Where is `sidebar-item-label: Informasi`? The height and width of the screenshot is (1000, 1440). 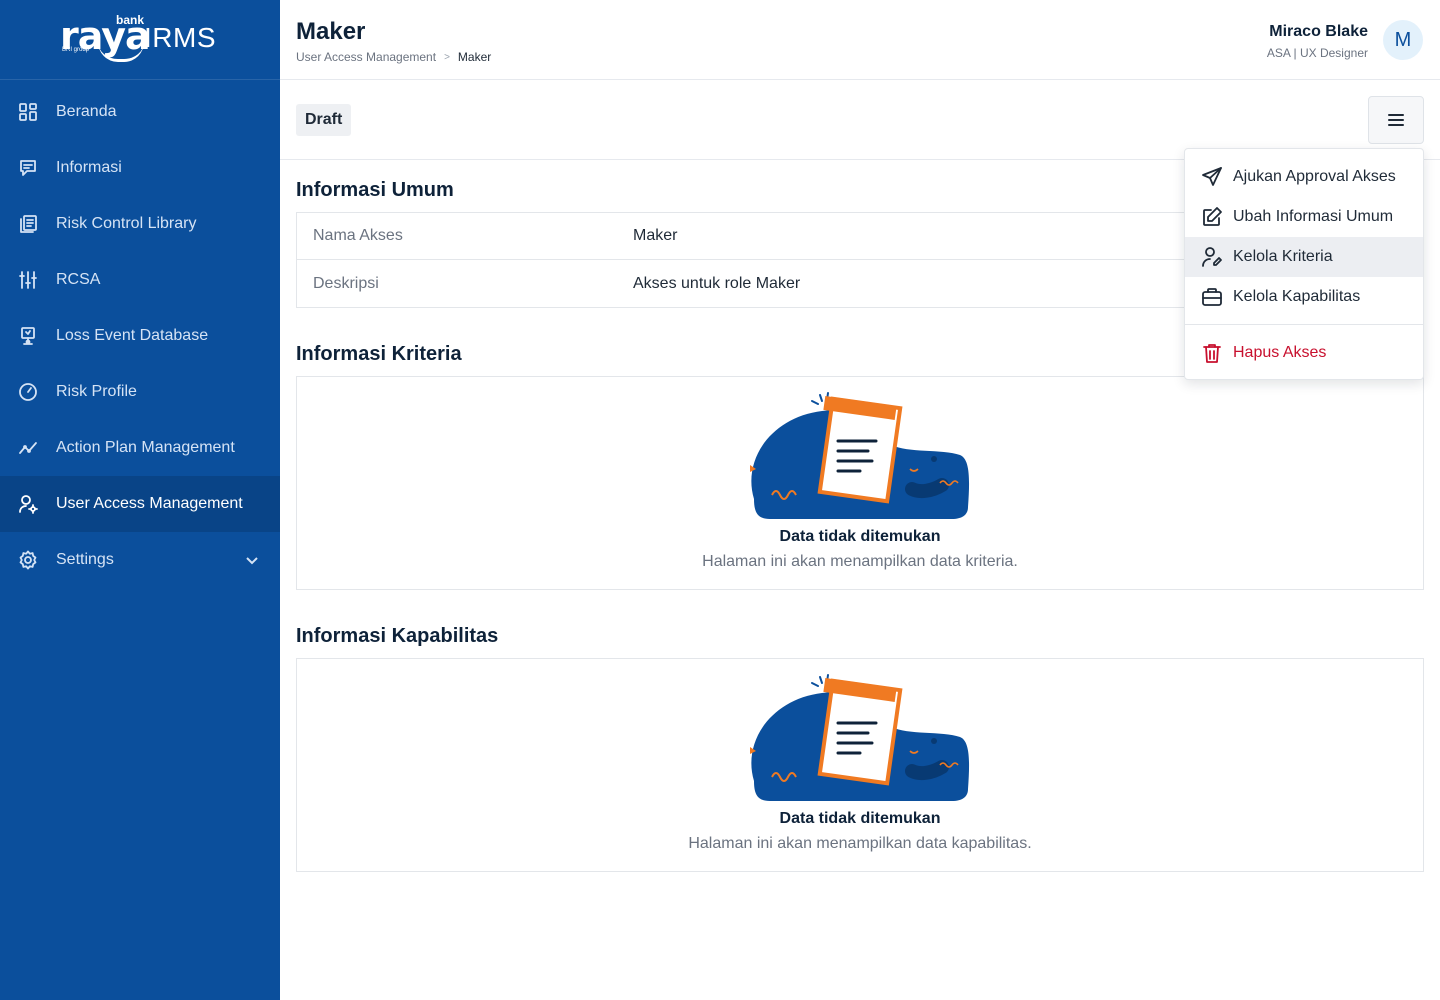
sidebar-item-label: Informasi is located at coordinates (89, 167).